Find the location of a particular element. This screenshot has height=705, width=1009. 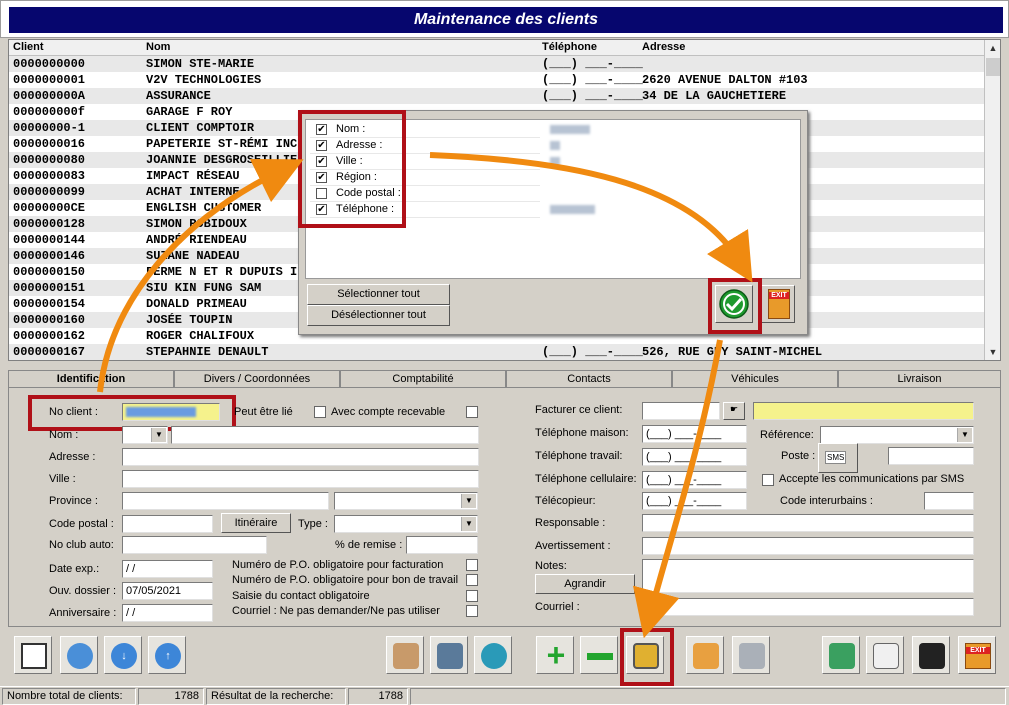

remove-button is located at coordinates (599, 655).